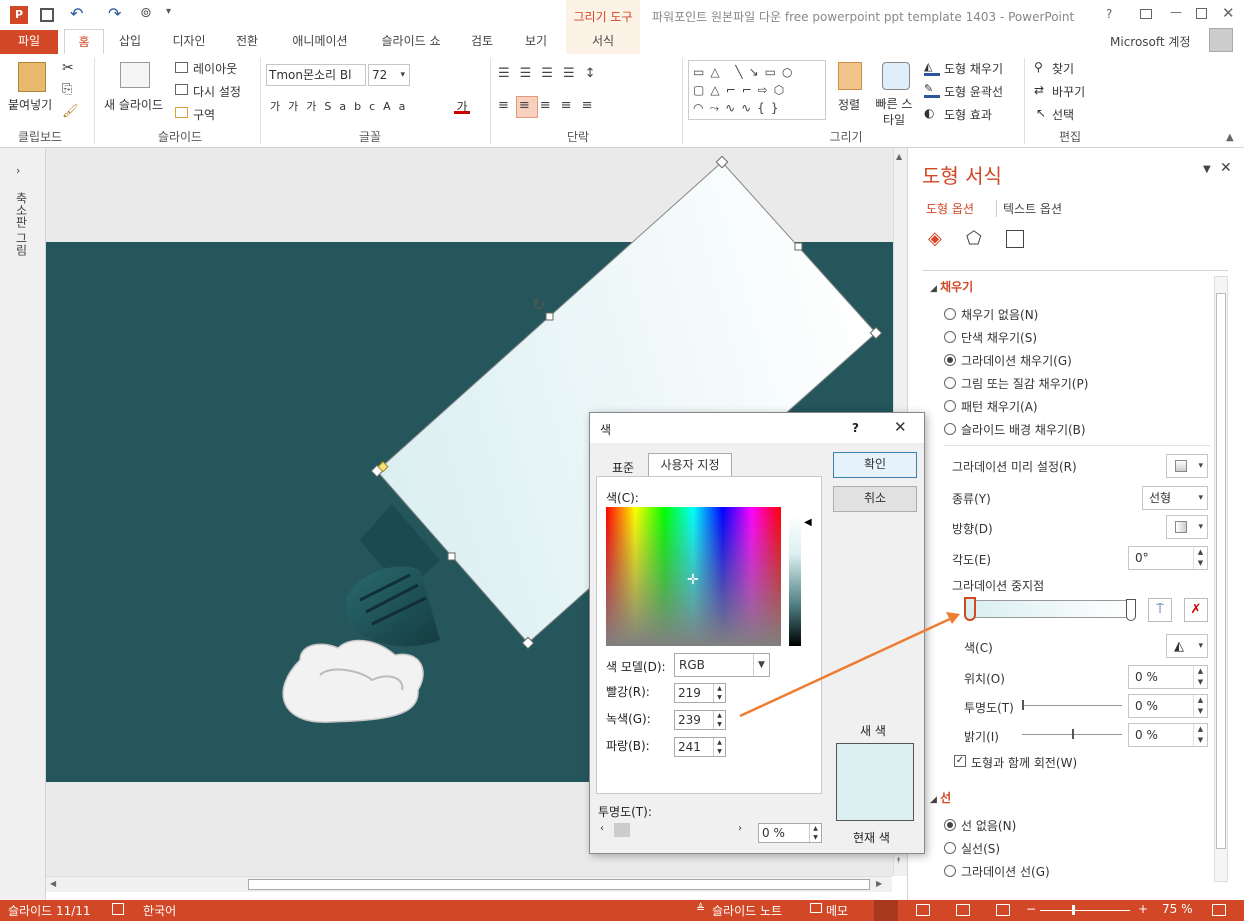 Image resolution: width=1244 pixels, height=921 pixels. What do you see at coordinates (1015, 239) in the screenshot?
I see `size-properties-icon` at bounding box center [1015, 239].